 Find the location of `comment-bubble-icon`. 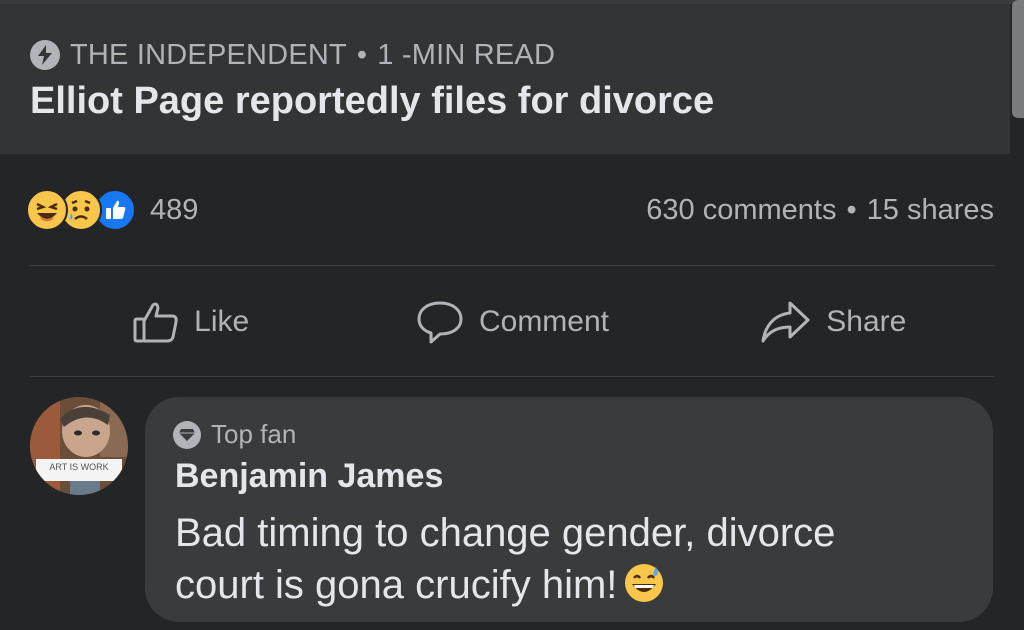

comment-bubble-icon is located at coordinates (440, 322).